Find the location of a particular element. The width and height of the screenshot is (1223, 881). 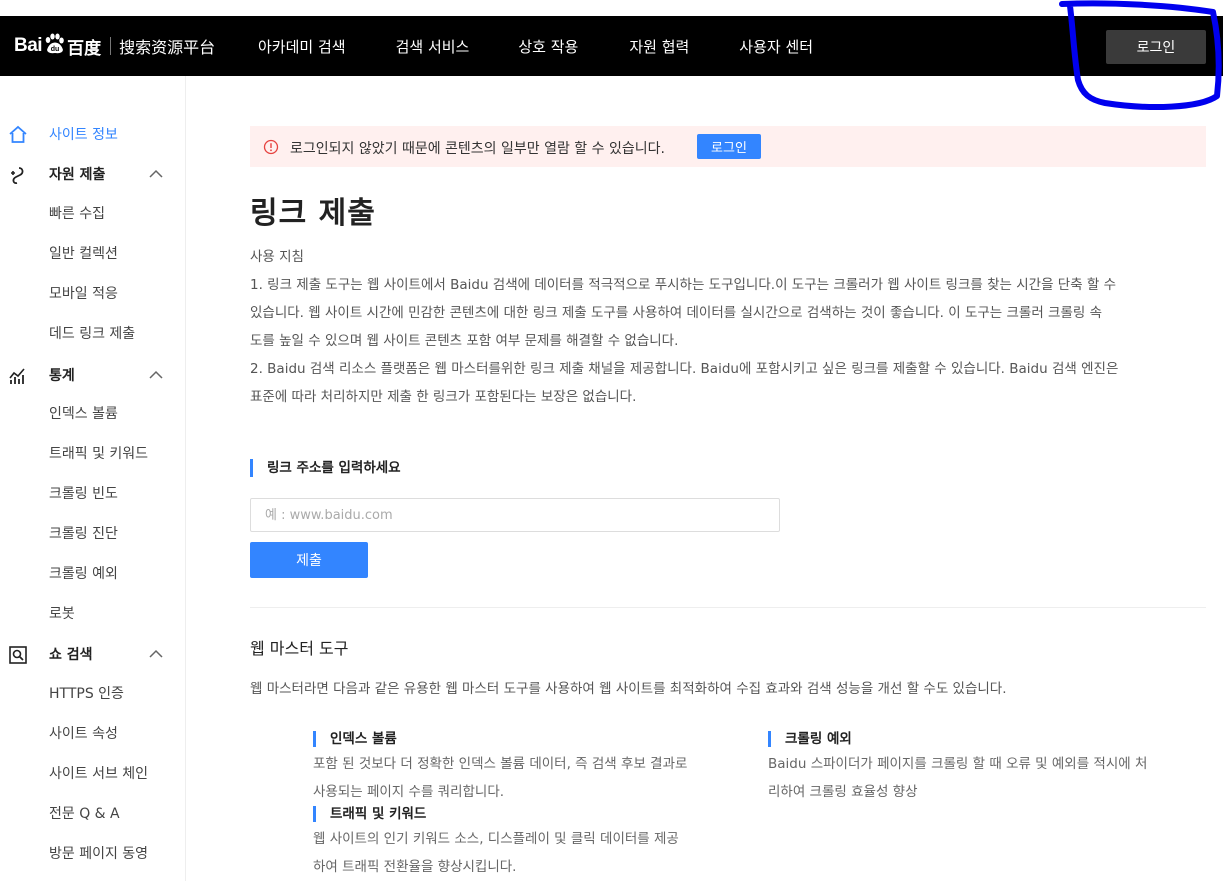

notice-login-button: 로그인 is located at coordinates (729, 146).